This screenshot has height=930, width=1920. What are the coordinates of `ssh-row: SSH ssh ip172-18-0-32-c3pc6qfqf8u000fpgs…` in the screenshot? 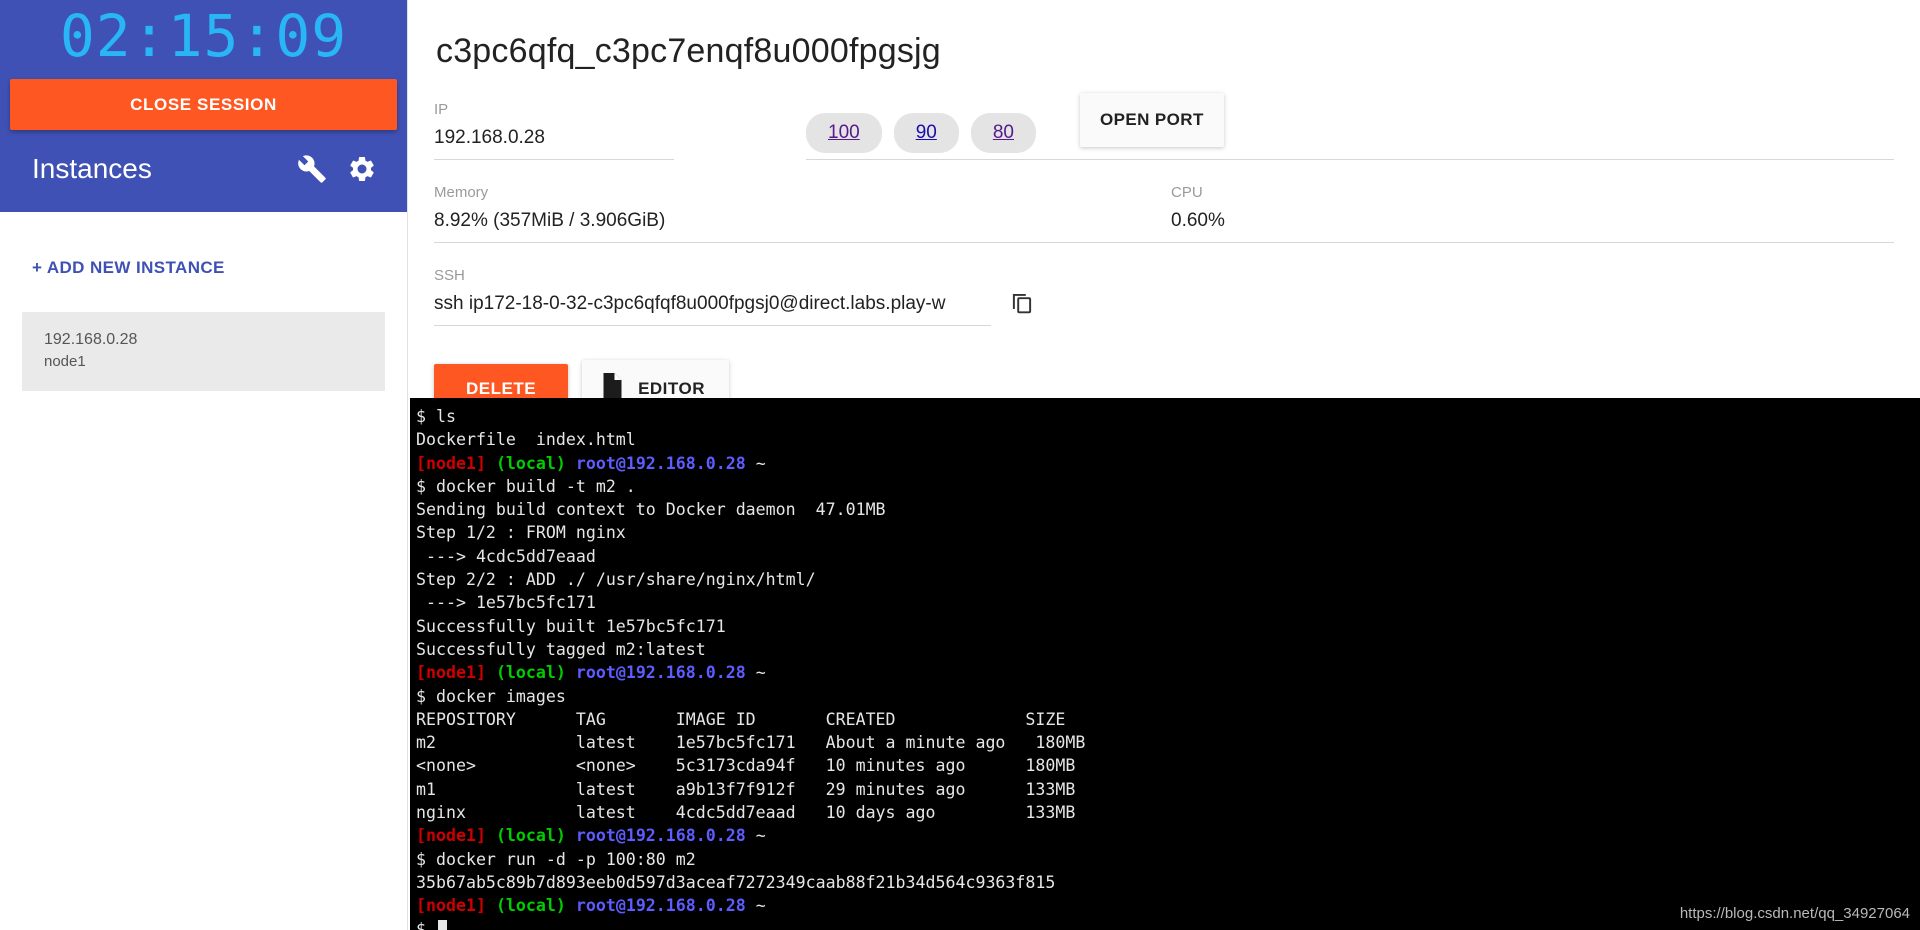 It's located at (1164, 296).